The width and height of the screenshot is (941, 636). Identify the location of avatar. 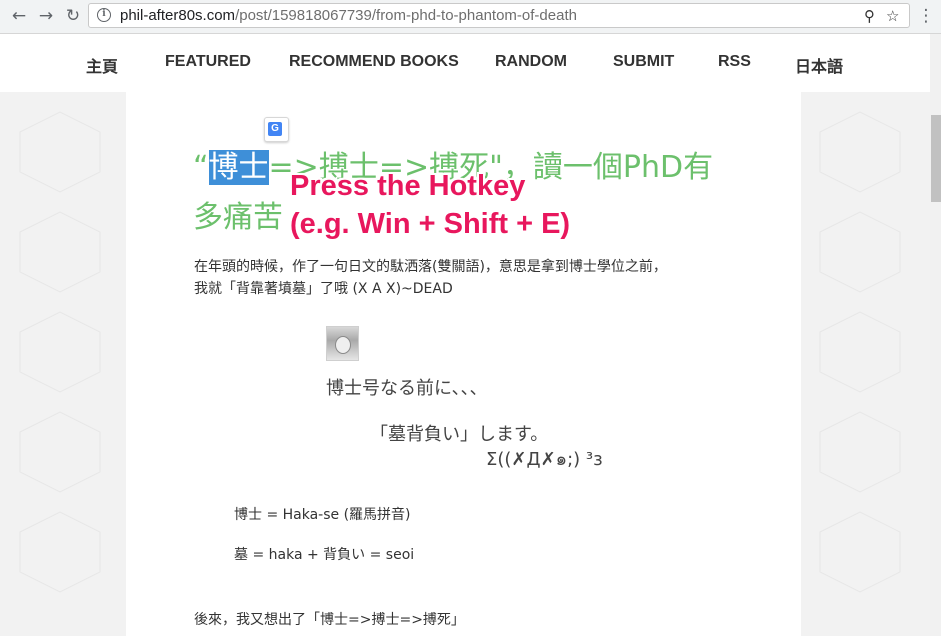
(342, 343).